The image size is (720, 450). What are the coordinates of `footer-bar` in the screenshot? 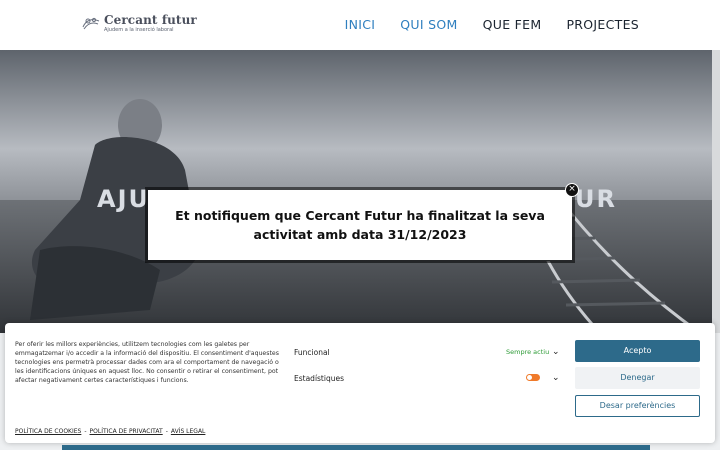 It's located at (356, 447).